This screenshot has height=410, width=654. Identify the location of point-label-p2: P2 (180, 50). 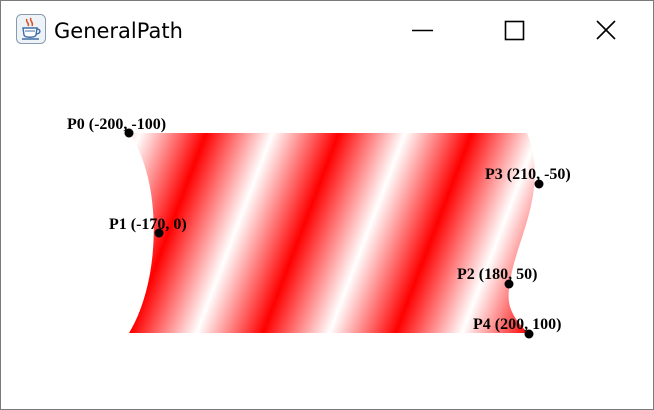
(497, 274).